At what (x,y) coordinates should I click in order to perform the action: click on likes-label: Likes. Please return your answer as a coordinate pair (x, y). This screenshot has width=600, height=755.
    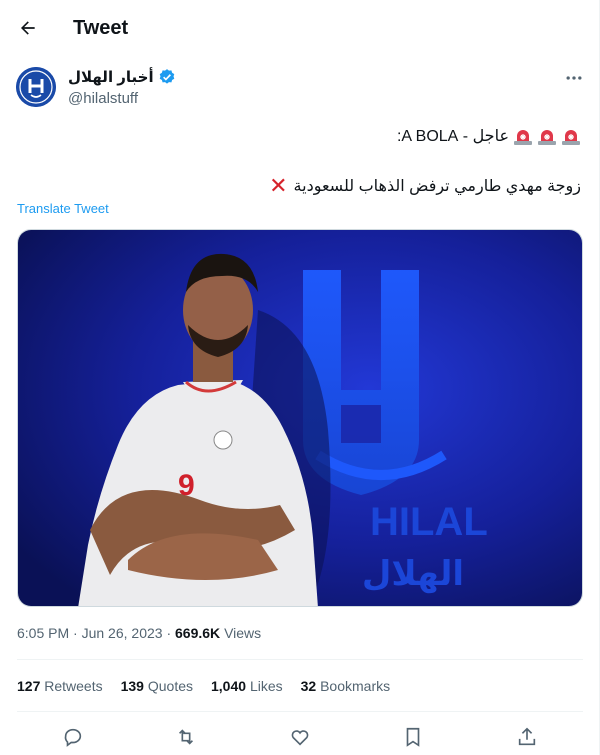
    Looking at the image, I should click on (266, 686).